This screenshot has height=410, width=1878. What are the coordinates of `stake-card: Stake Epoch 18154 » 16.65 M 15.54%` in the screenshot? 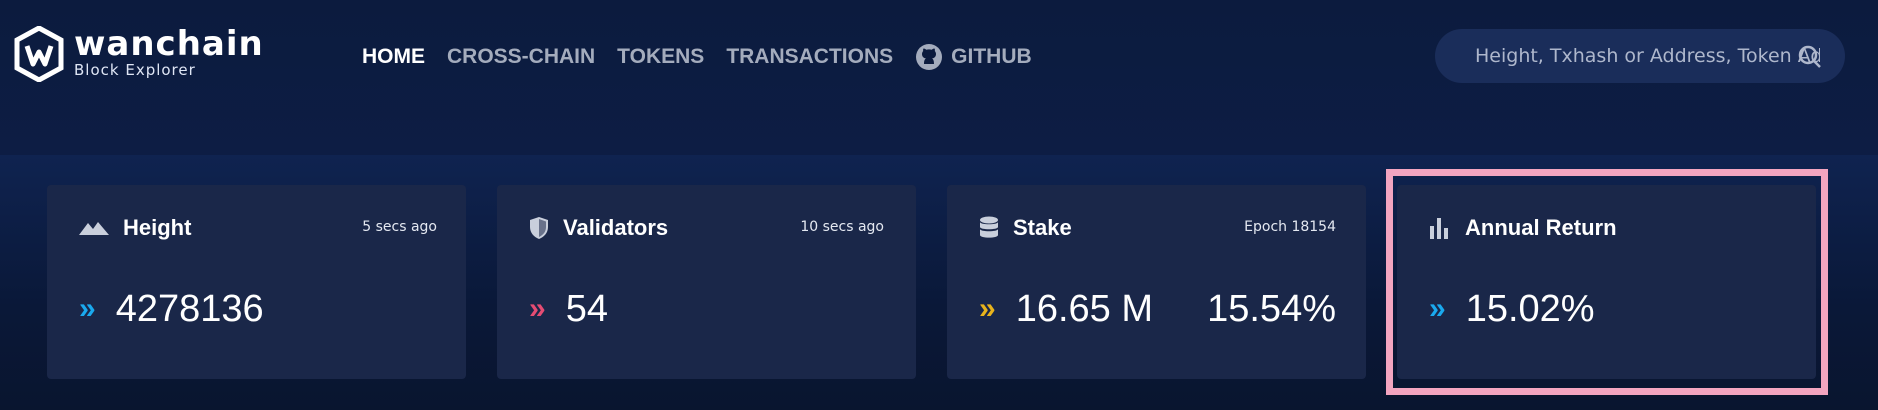 It's located at (1156, 282).